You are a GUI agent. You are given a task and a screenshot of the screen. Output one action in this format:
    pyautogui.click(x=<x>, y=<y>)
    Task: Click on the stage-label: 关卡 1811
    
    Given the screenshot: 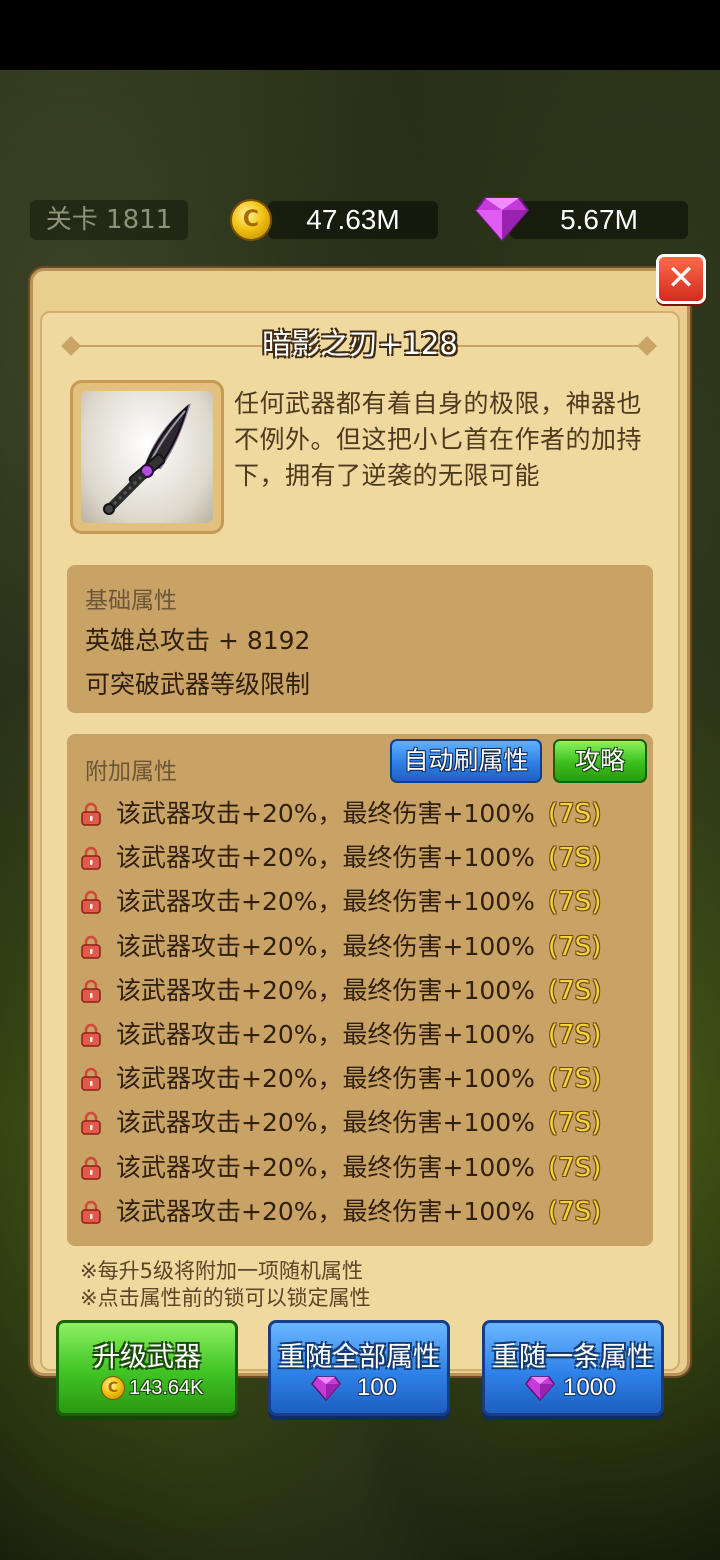 What is the action you would take?
    pyautogui.click(x=109, y=220)
    